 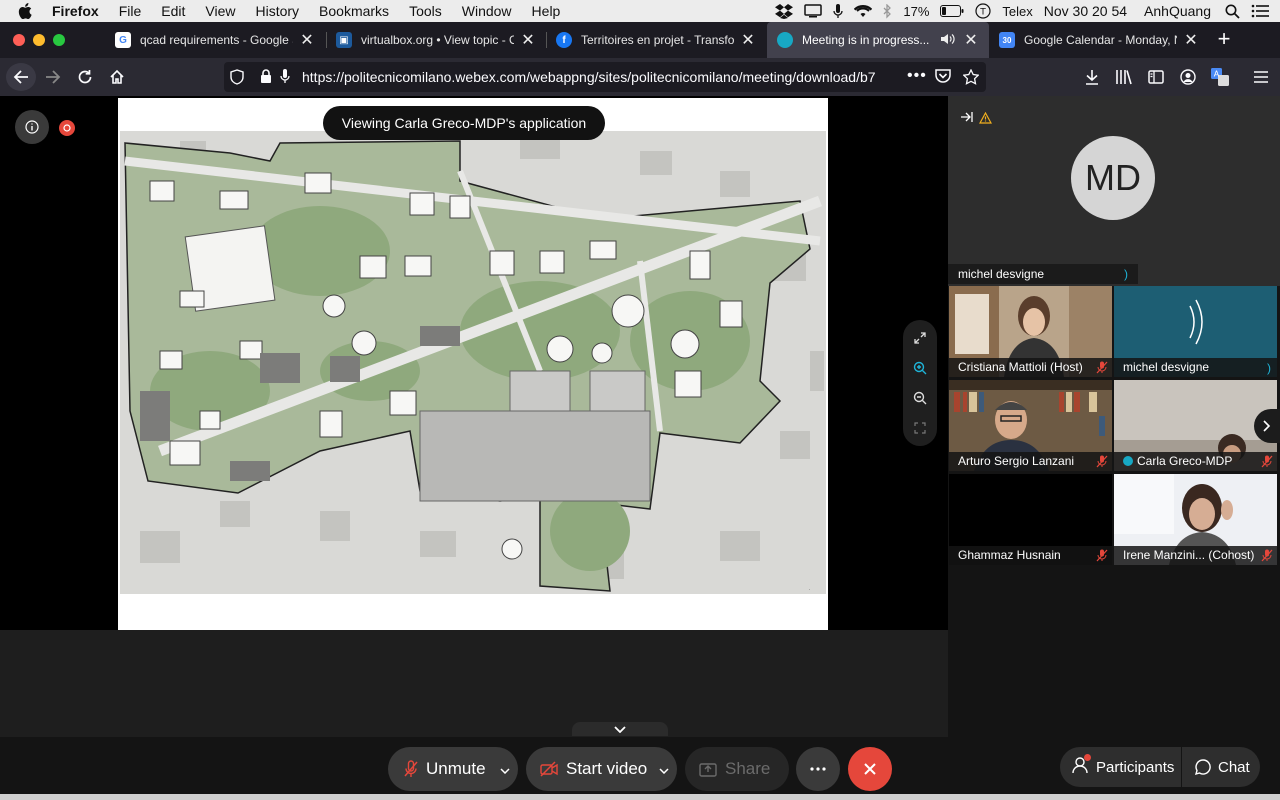 What do you see at coordinates (344, 40) in the screenshot?
I see `virtualbox-icon: ▣` at bounding box center [344, 40].